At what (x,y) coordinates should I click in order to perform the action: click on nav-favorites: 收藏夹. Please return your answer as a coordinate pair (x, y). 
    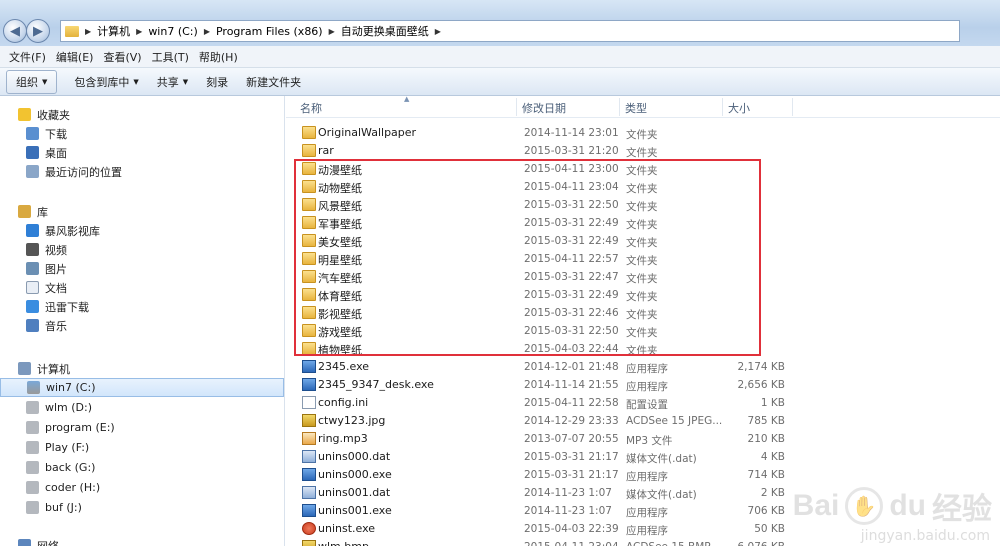
    Looking at the image, I should click on (160, 114).